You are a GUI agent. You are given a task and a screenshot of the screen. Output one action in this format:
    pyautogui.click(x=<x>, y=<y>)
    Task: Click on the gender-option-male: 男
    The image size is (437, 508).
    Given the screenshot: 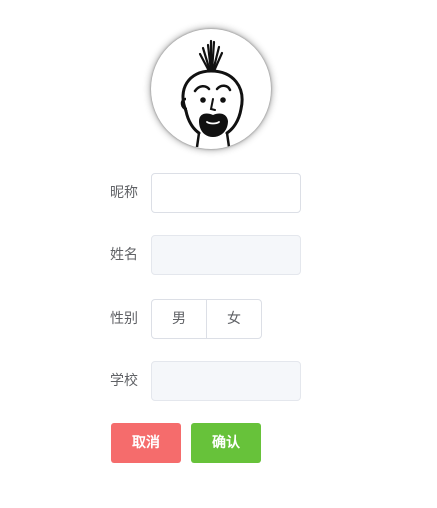 What is the action you would take?
    pyautogui.click(x=179, y=319)
    